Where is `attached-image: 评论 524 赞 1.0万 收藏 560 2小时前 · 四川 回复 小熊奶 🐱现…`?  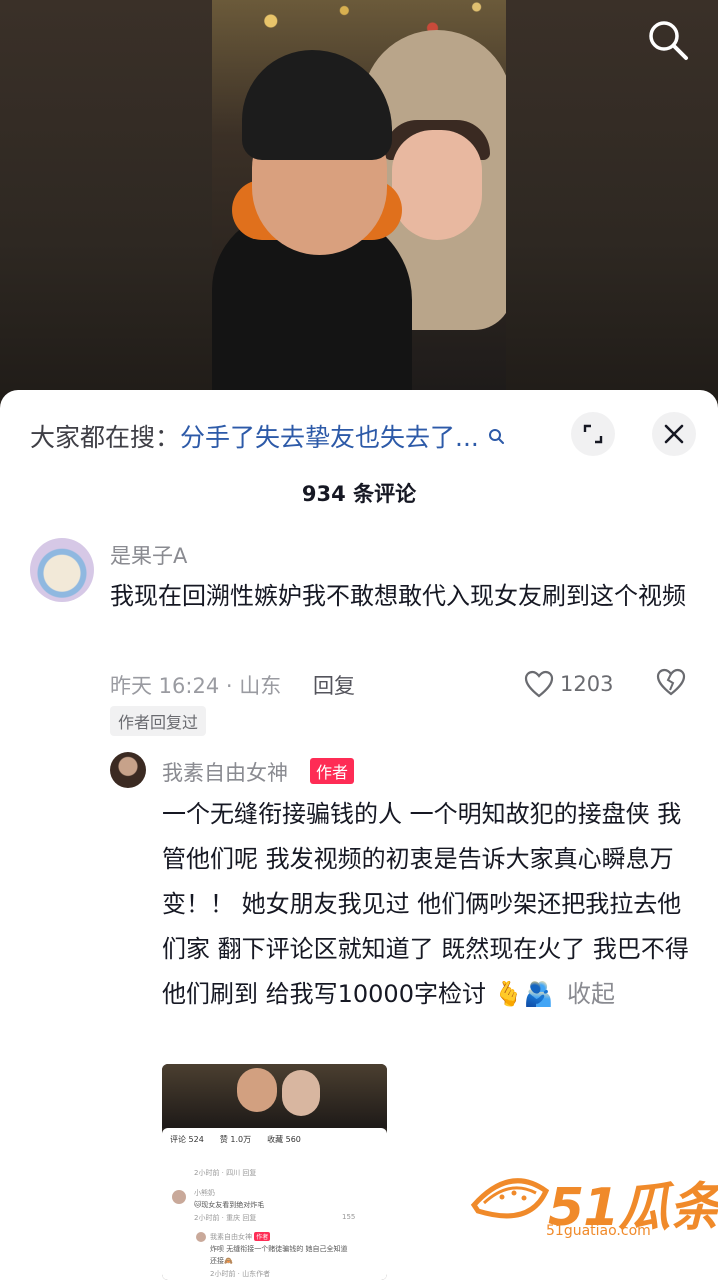 attached-image: 评论 524 赞 1.0万 收藏 560 2小时前 · 四川 回复 小熊奶 🐱现… is located at coordinates (274, 1172).